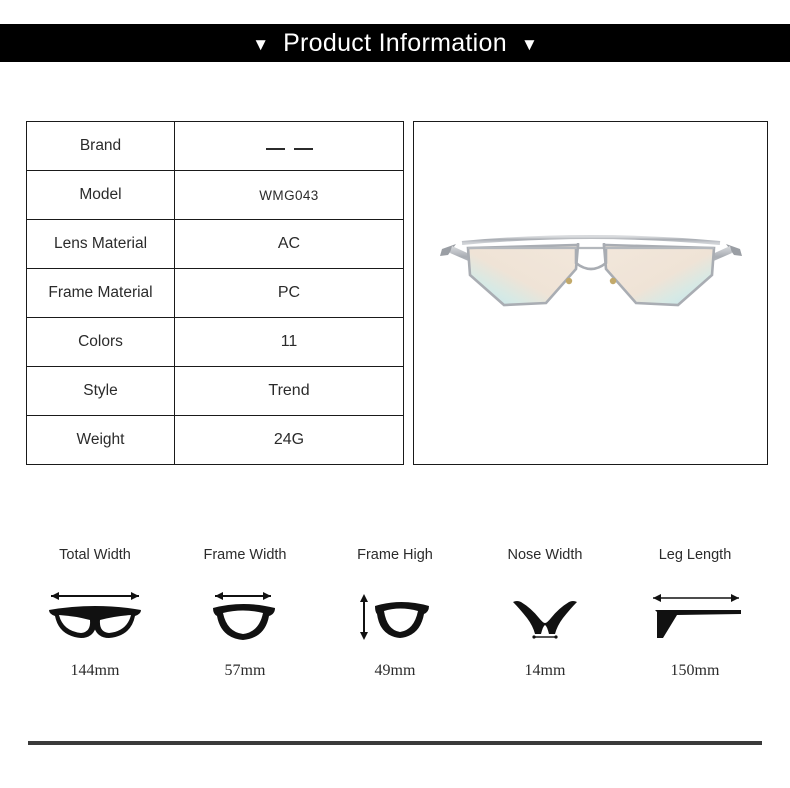  Describe the element at coordinates (289, 244) in the screenshot. I see `spec-value-lens-material: AC` at that location.